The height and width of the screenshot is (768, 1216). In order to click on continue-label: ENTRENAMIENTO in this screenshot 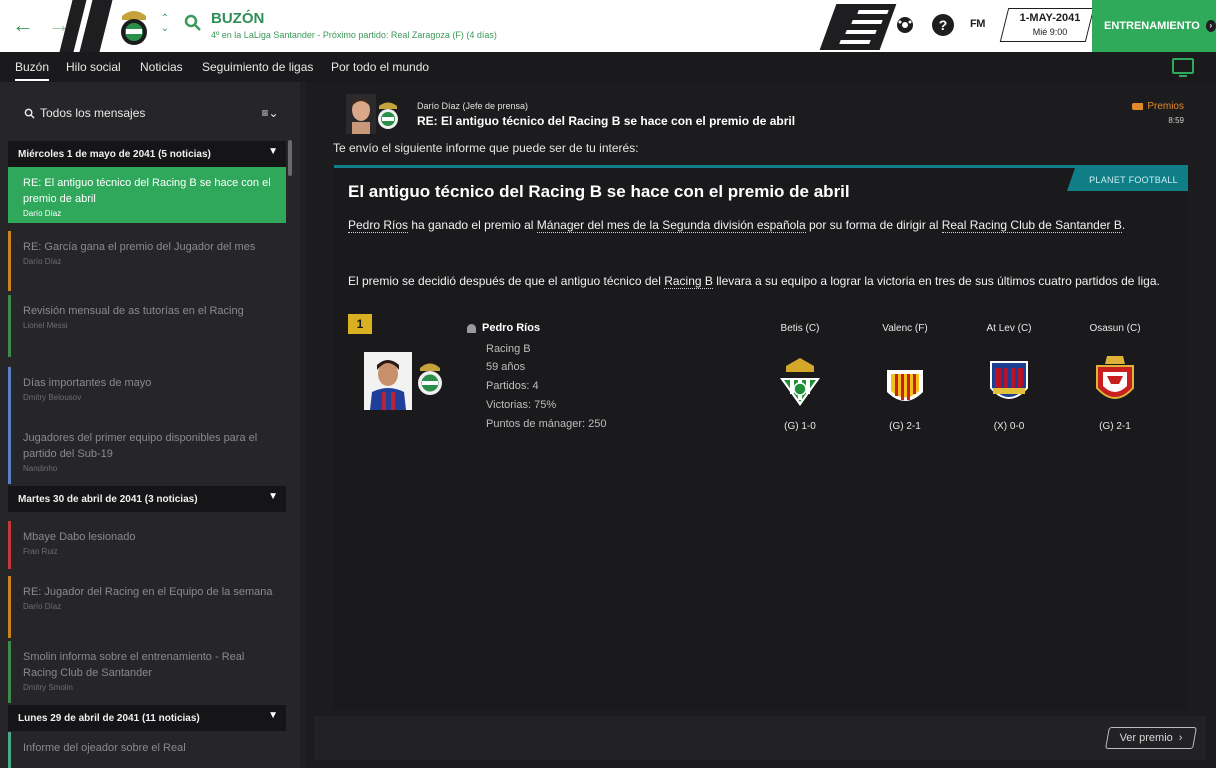, I will do `click(1152, 26)`.